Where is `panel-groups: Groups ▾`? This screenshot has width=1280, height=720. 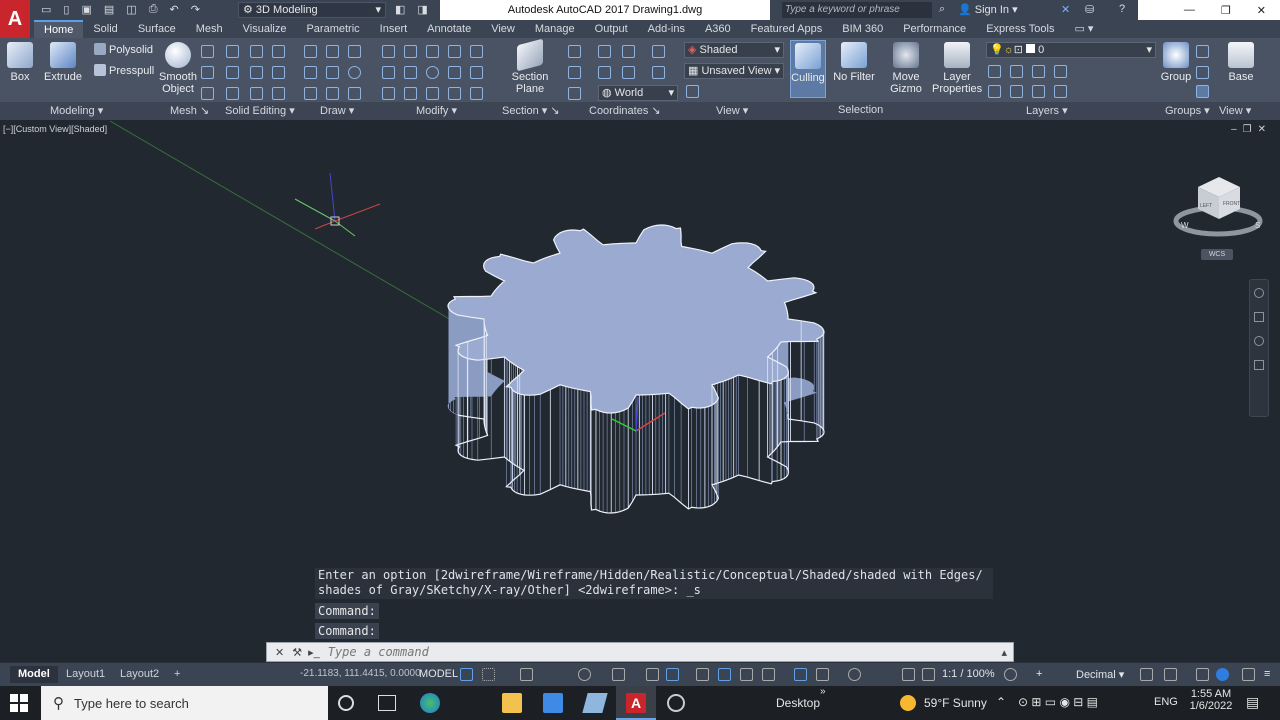
panel-groups: Groups ▾ is located at coordinates (1187, 110).